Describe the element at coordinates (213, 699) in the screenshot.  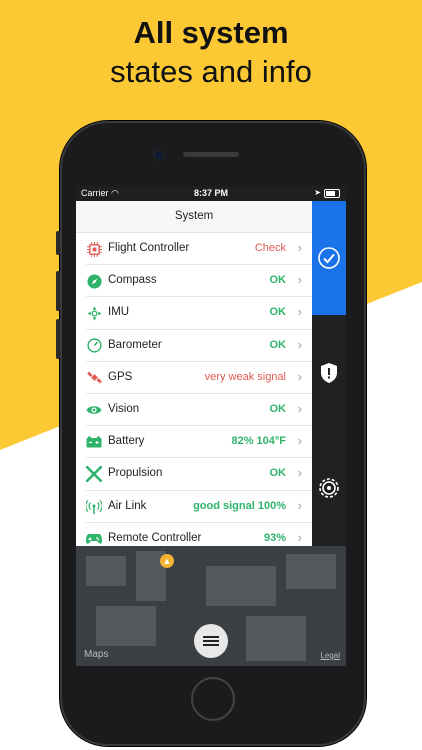
I see `home-button` at that location.